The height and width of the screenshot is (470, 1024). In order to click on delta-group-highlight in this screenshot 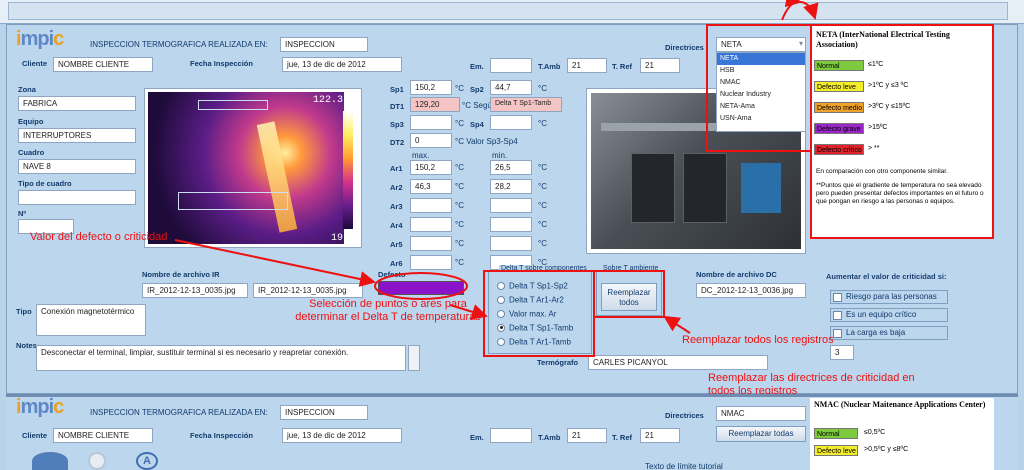, I will do `click(539, 313)`.